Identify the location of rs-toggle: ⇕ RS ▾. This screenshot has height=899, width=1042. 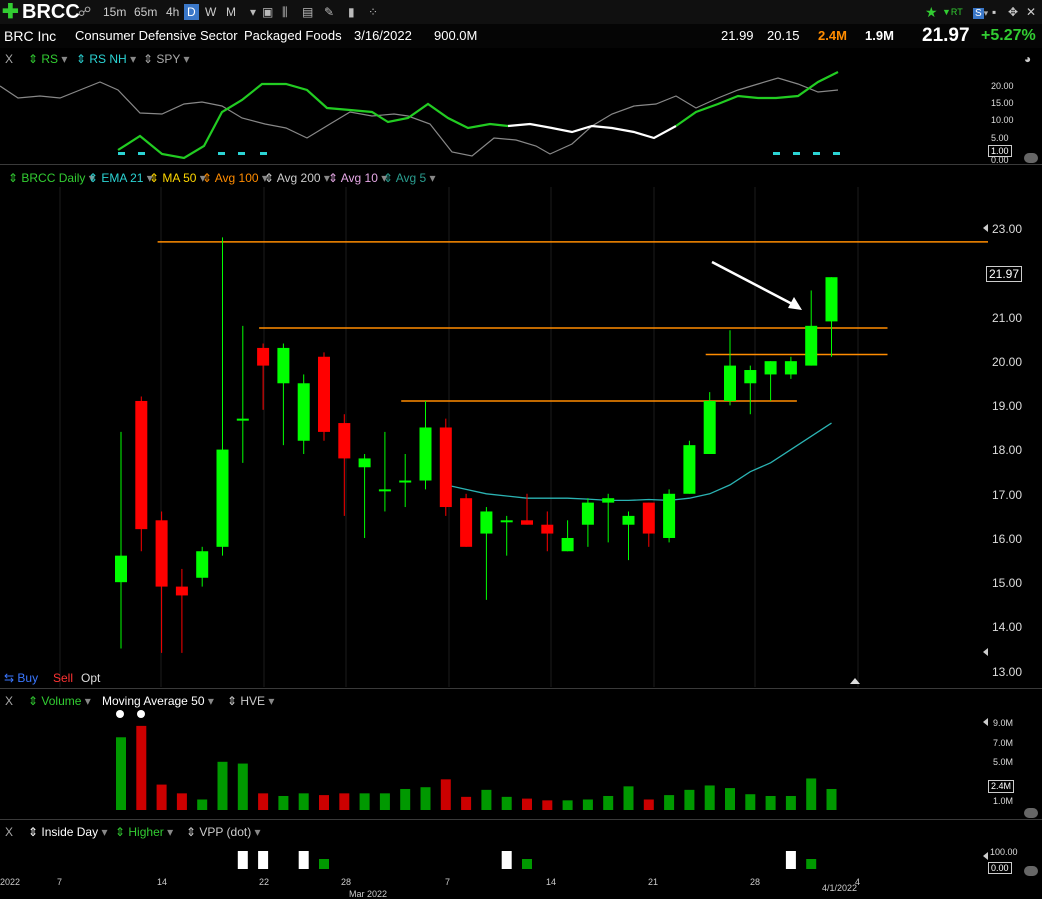
(47, 59).